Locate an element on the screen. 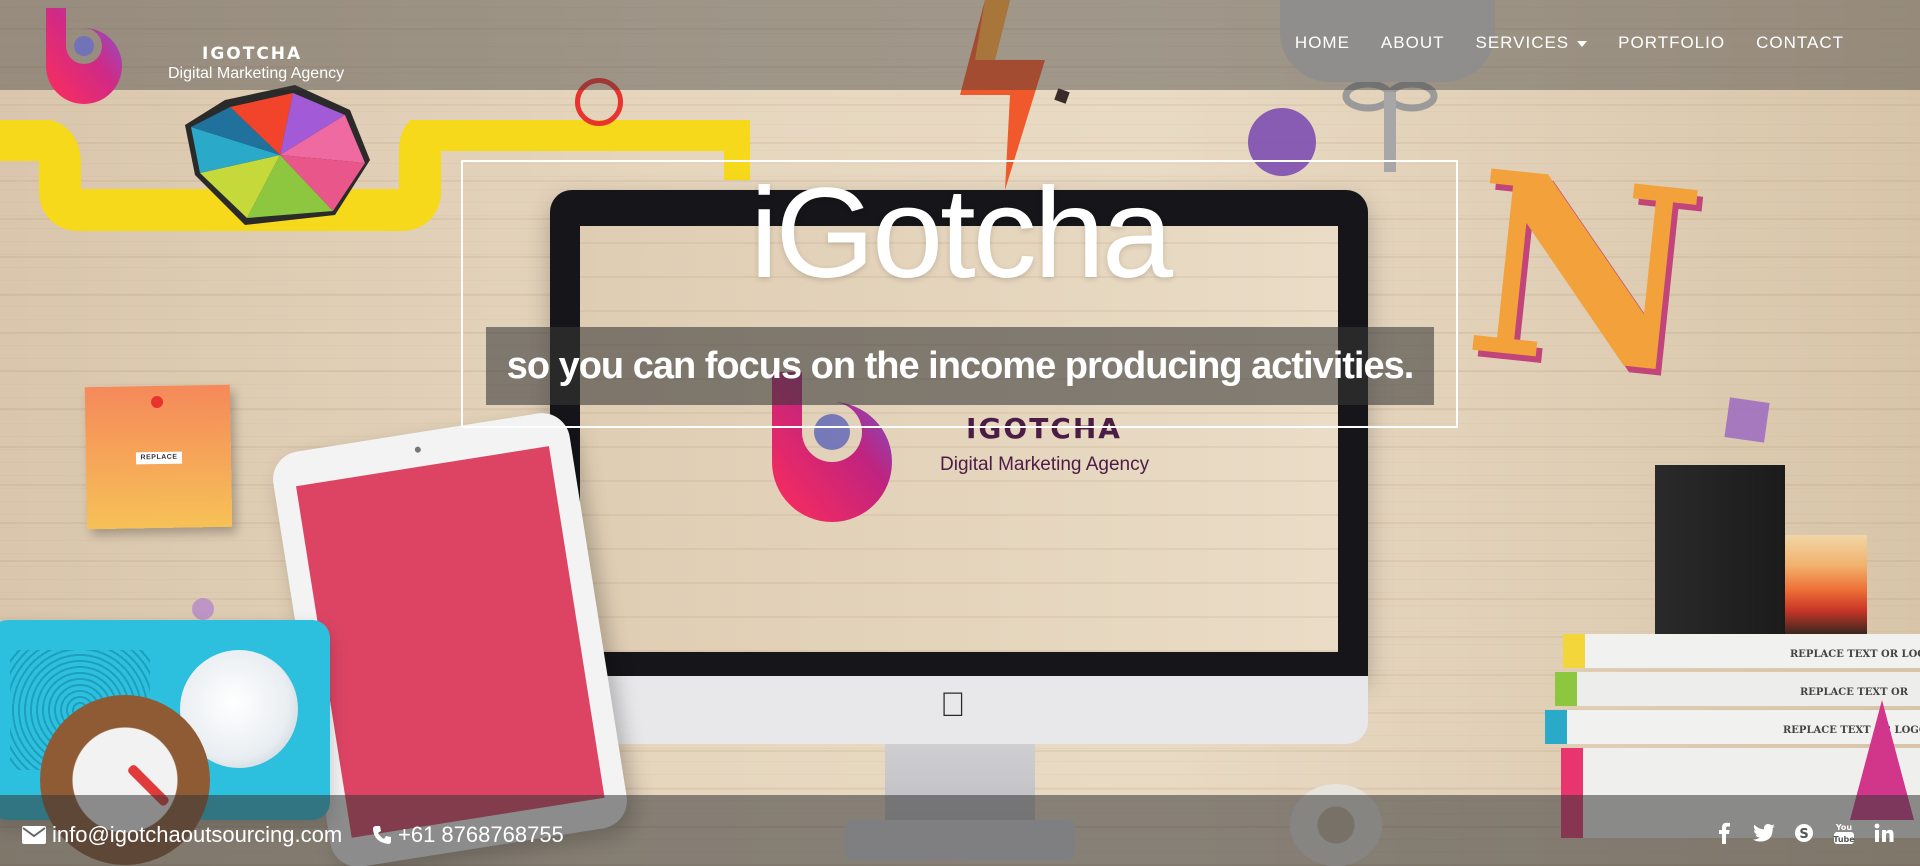 This screenshot has width=1920, height=866. black-block-graphic is located at coordinates (1720, 550).